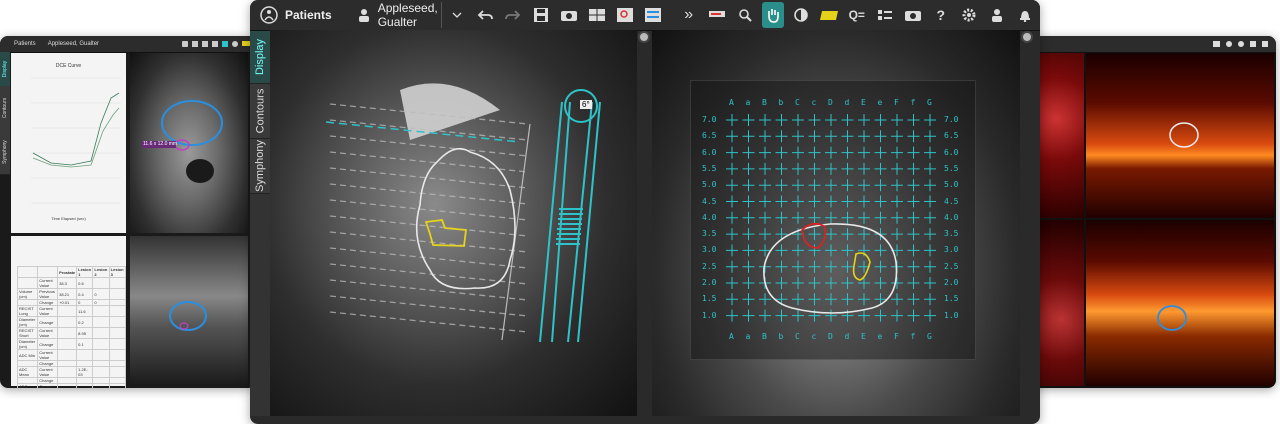 The image size is (1280, 424). What do you see at coordinates (653, 15) in the screenshot?
I see `sliders-icon` at bounding box center [653, 15].